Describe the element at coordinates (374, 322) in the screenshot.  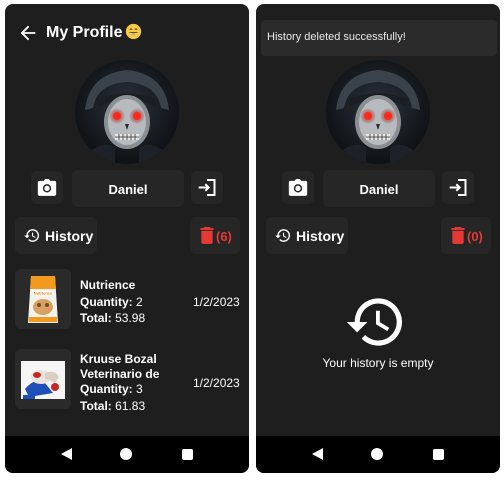
I see `history-empty-icon` at that location.